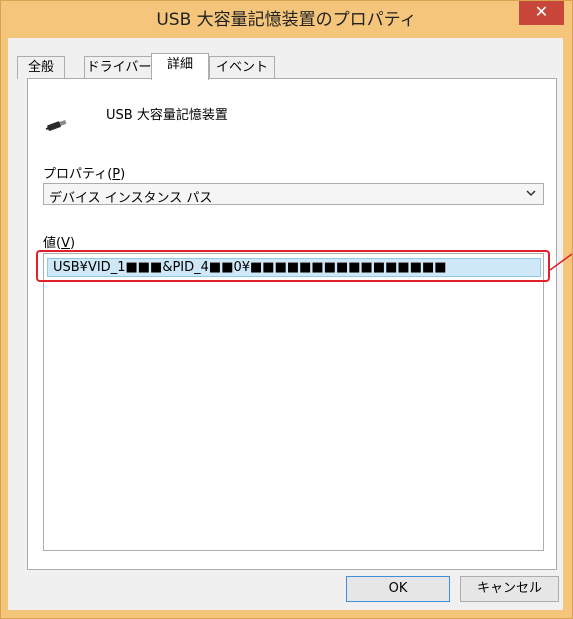 This screenshot has width=573, height=619. I want to click on annotation-callout-line, so click(561, 262).